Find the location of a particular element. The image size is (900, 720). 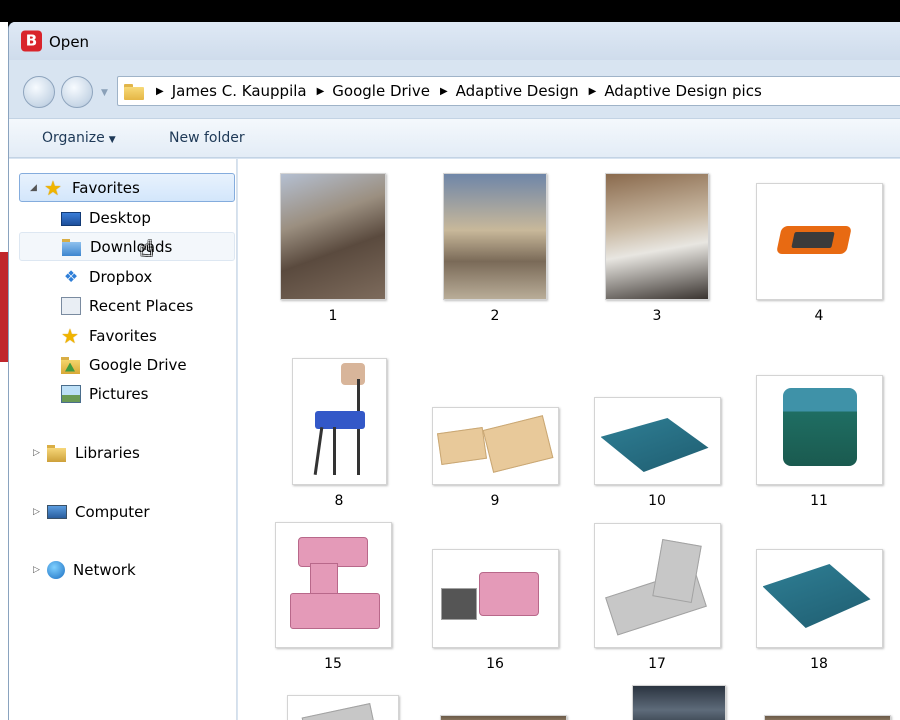

new-folder-button: New folder is located at coordinates (207, 138).